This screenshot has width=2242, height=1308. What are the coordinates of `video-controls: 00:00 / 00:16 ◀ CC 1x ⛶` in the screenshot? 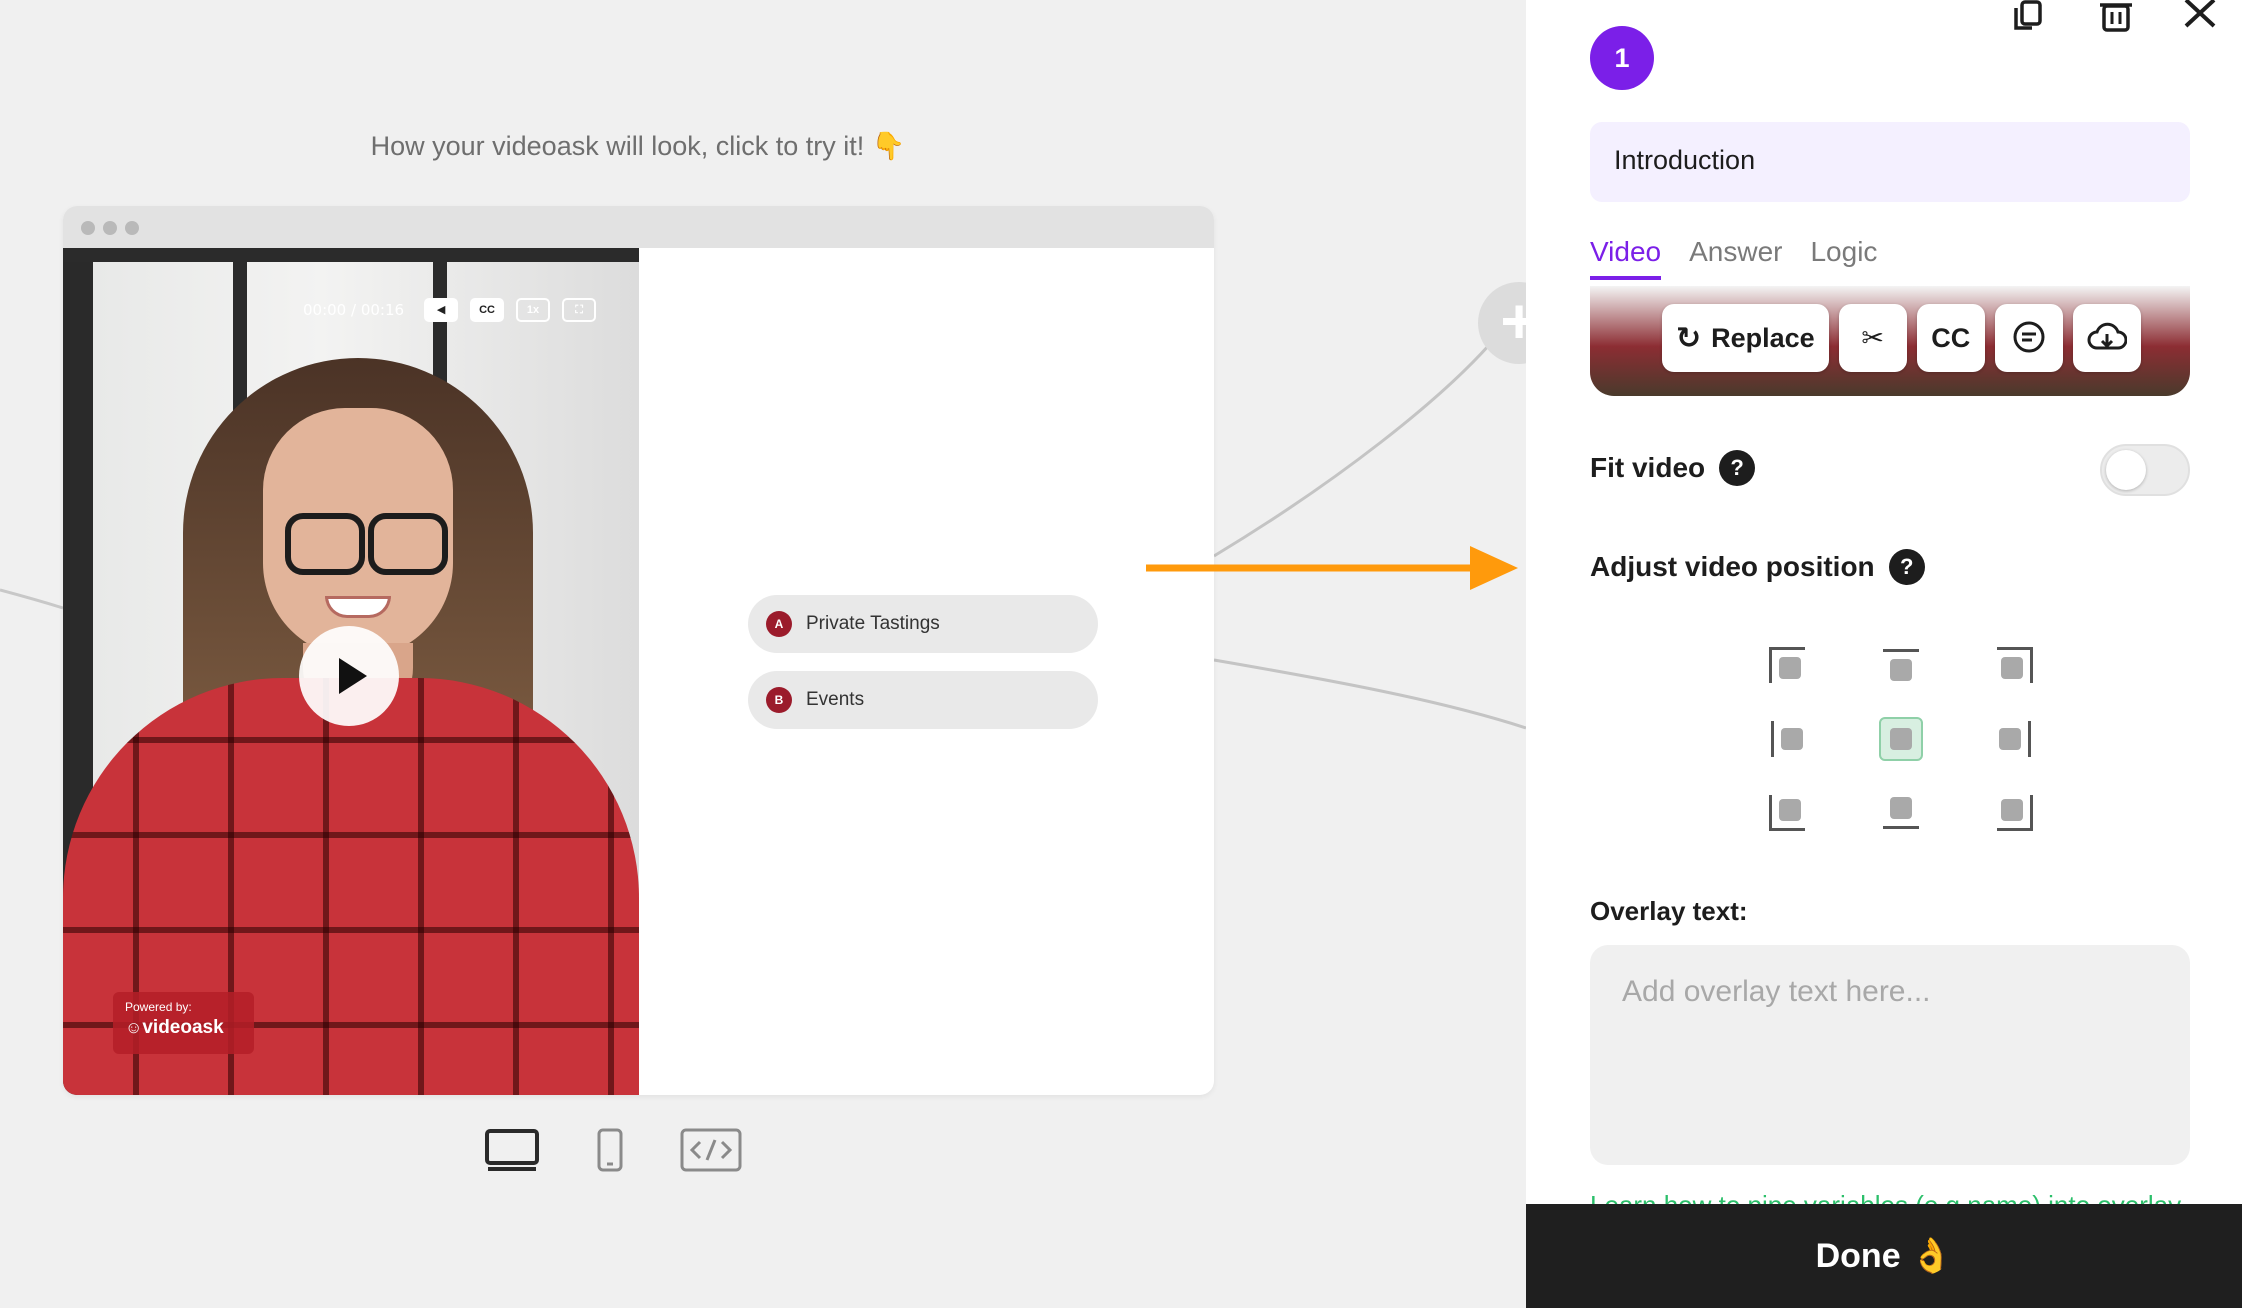 It's located at (450, 310).